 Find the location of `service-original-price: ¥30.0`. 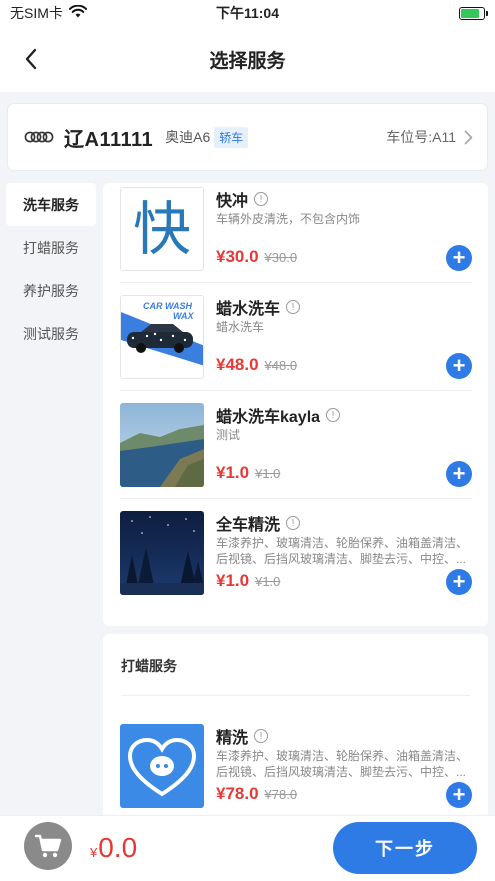

service-original-price: ¥30.0 is located at coordinates (281, 257).